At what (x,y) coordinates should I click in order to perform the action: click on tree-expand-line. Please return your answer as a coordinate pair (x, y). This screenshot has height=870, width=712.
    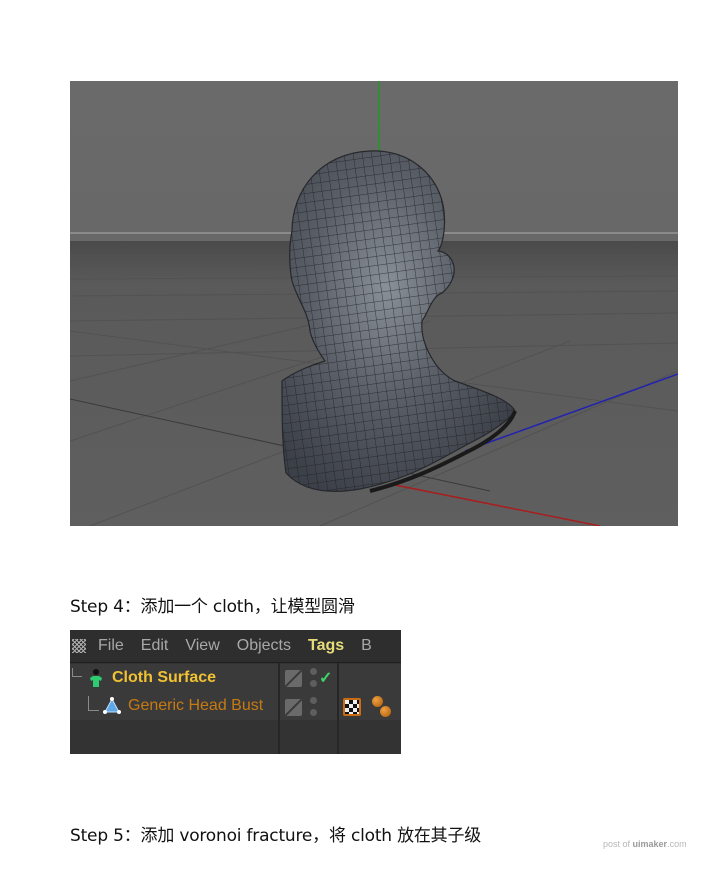
    Looking at the image, I should click on (76, 672).